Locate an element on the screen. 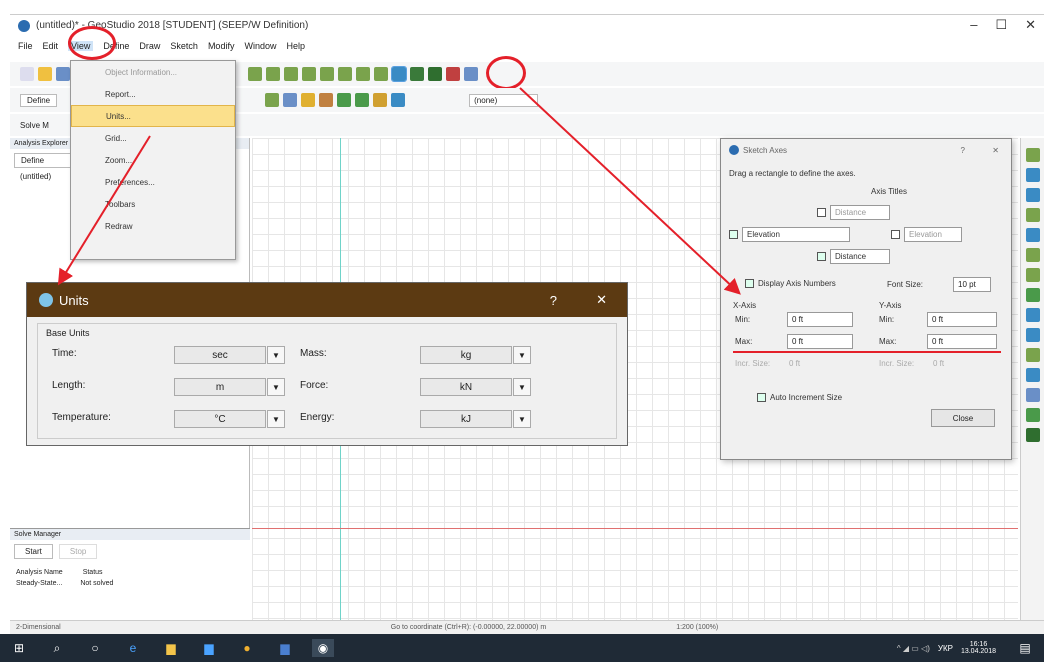  draw-water-icon is located at coordinates (398, 100).